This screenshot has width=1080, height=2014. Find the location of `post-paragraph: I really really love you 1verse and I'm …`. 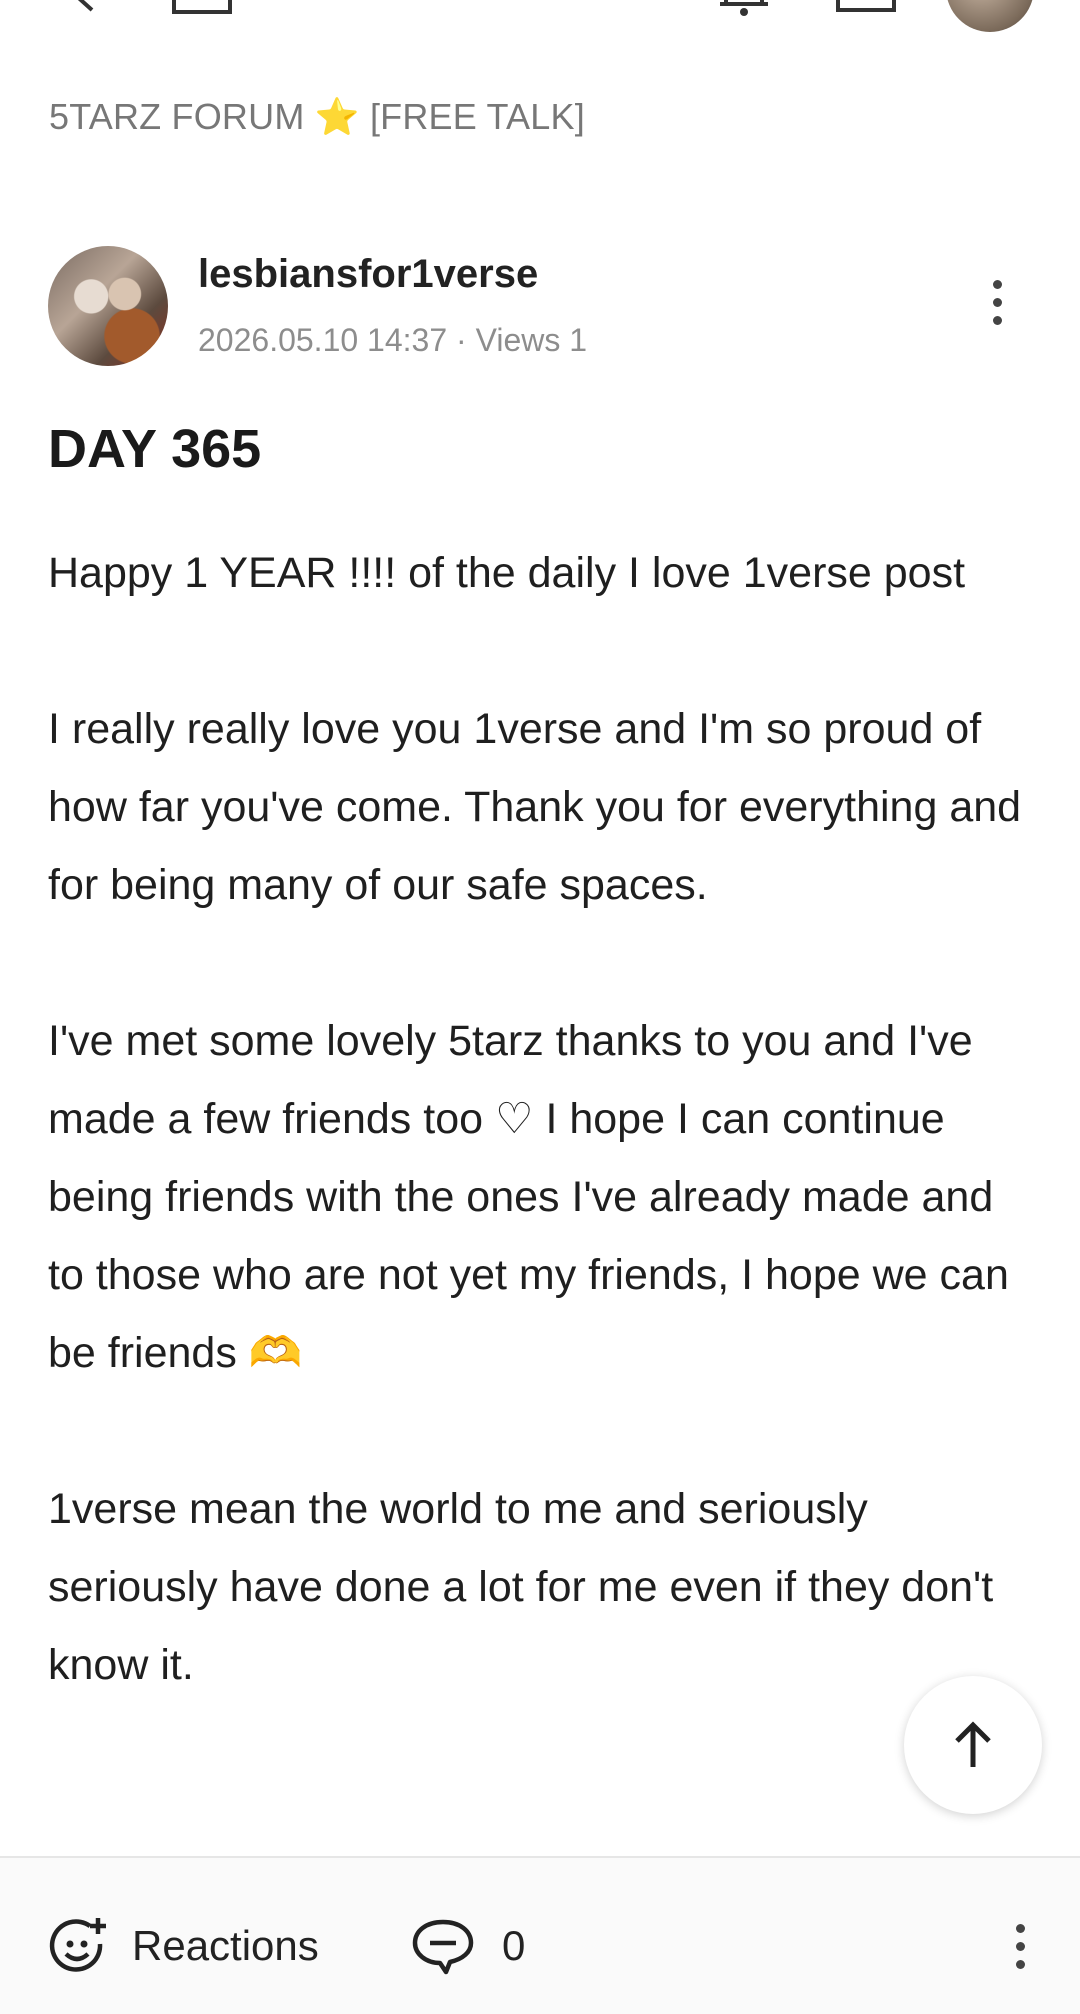

post-paragraph: I really really love you 1verse and I'm … is located at coordinates (535, 807).